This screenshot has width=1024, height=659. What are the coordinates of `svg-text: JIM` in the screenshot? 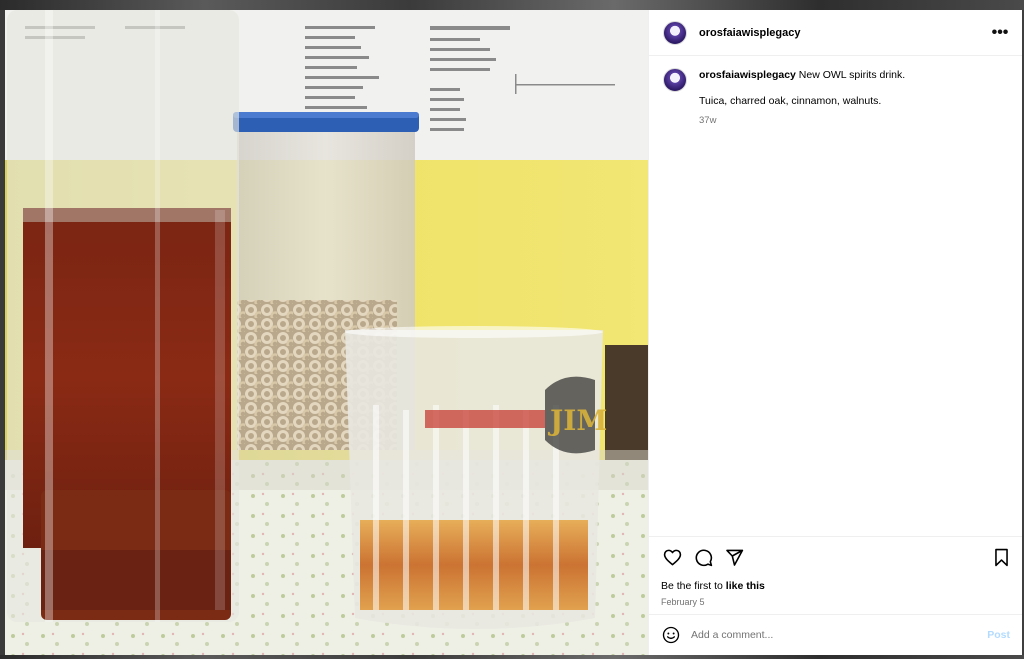 It's located at (577, 420).